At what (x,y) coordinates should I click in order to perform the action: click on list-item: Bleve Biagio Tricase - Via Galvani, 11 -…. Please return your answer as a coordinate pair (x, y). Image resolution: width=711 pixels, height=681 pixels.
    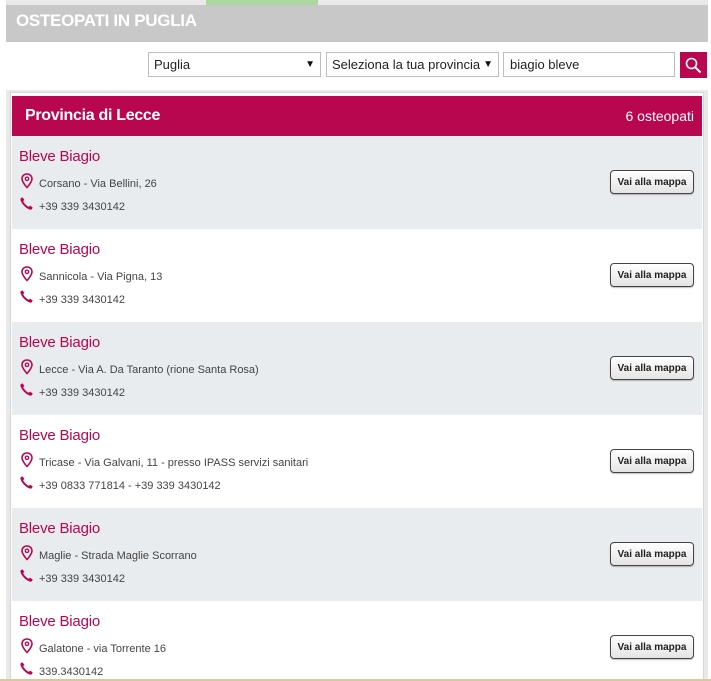
    Looking at the image, I should click on (357, 461).